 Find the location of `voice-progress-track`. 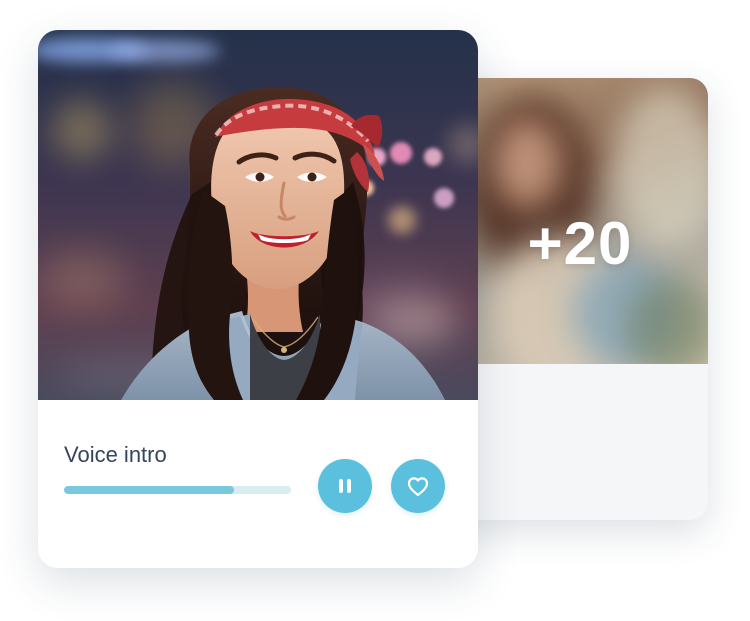

voice-progress-track is located at coordinates (177, 490).